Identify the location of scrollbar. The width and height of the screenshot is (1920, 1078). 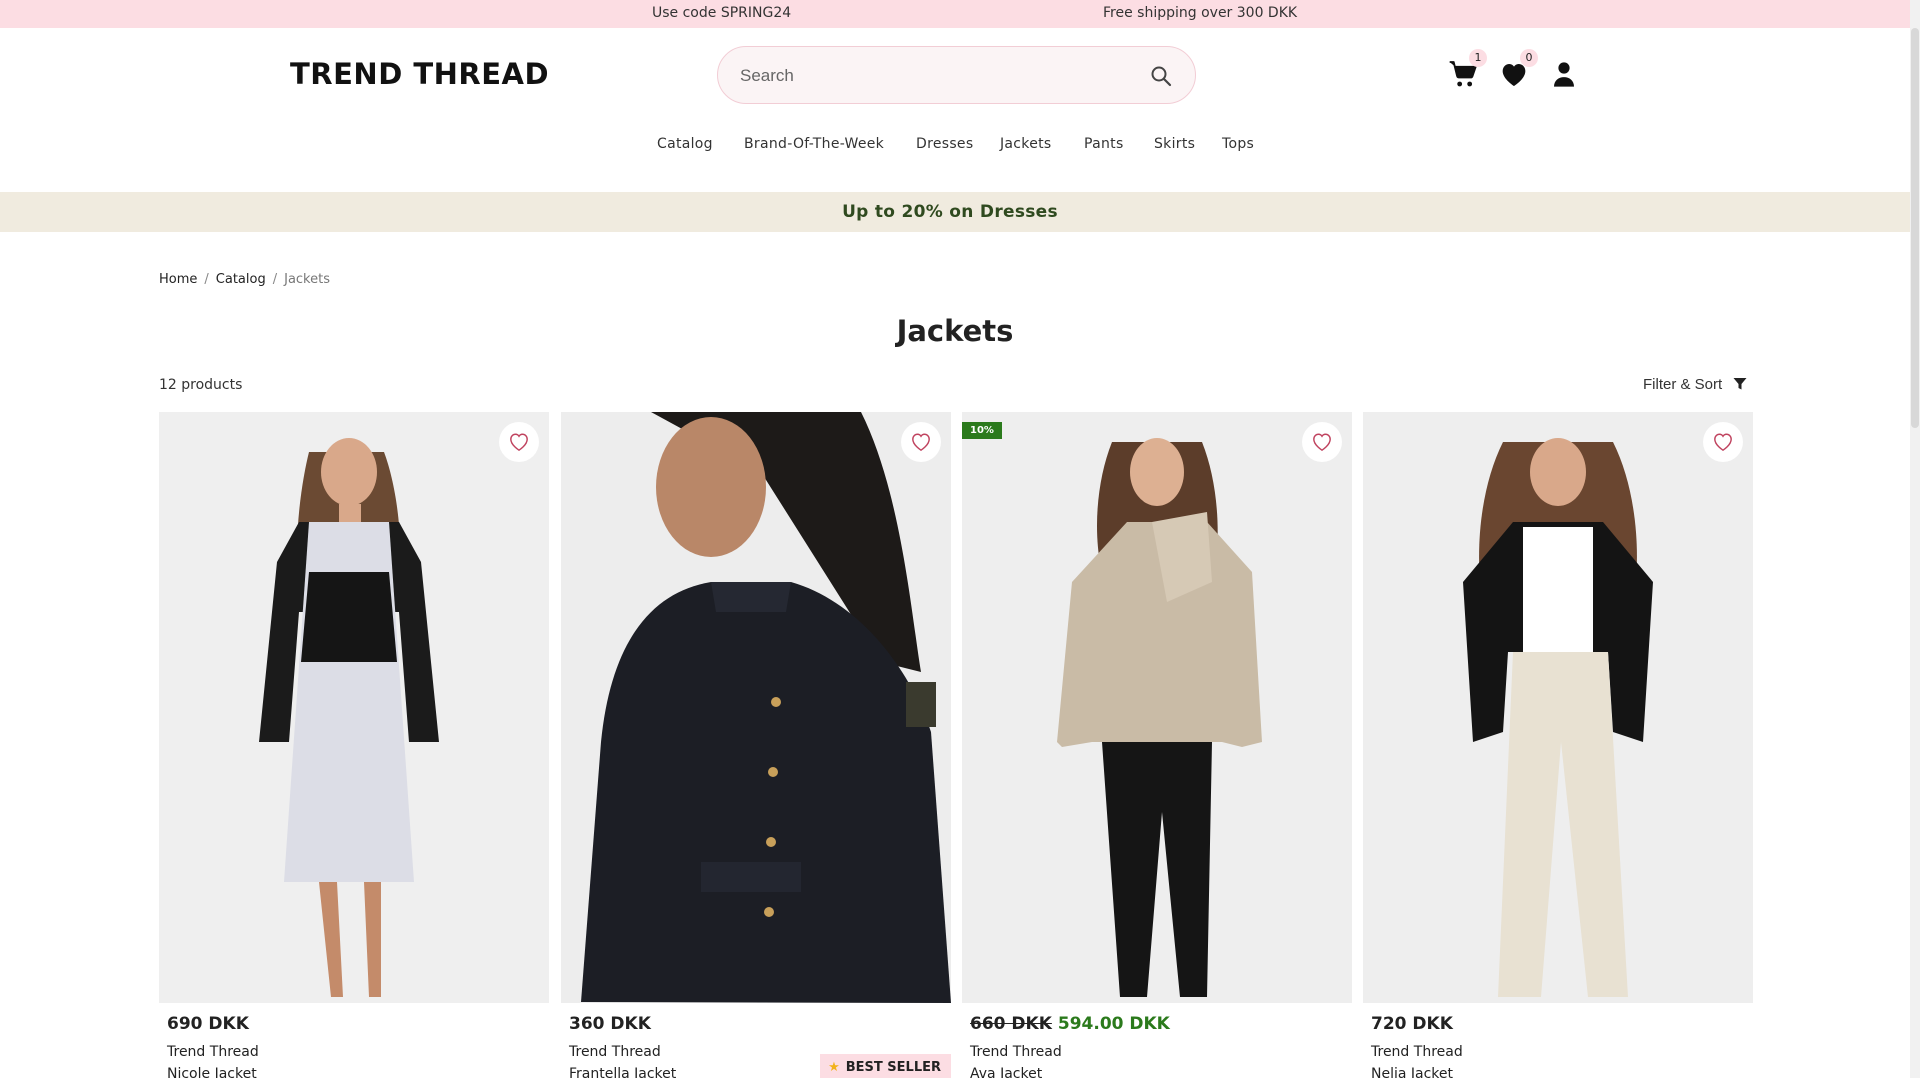
(1915, 539).